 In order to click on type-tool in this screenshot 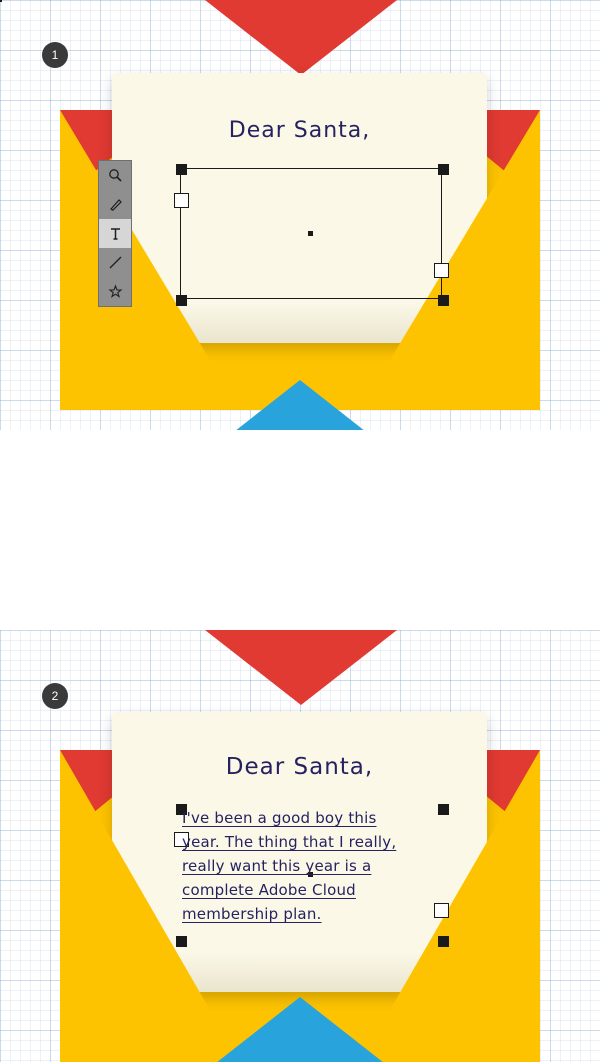, I will do `click(115, 233)`.